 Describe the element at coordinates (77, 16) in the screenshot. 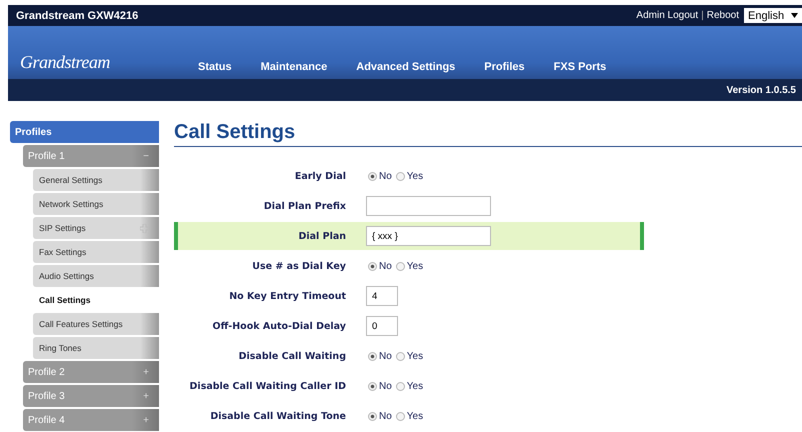

I see `product-title: Grandstream GXW4216` at that location.